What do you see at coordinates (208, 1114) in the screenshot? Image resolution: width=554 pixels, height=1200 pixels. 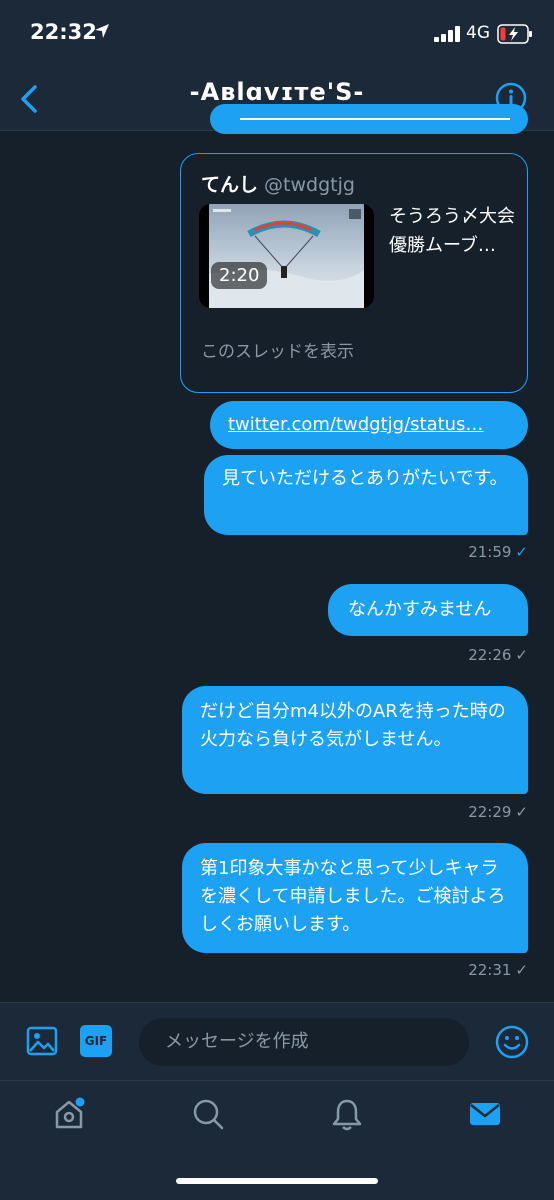 I see `search-icon` at bounding box center [208, 1114].